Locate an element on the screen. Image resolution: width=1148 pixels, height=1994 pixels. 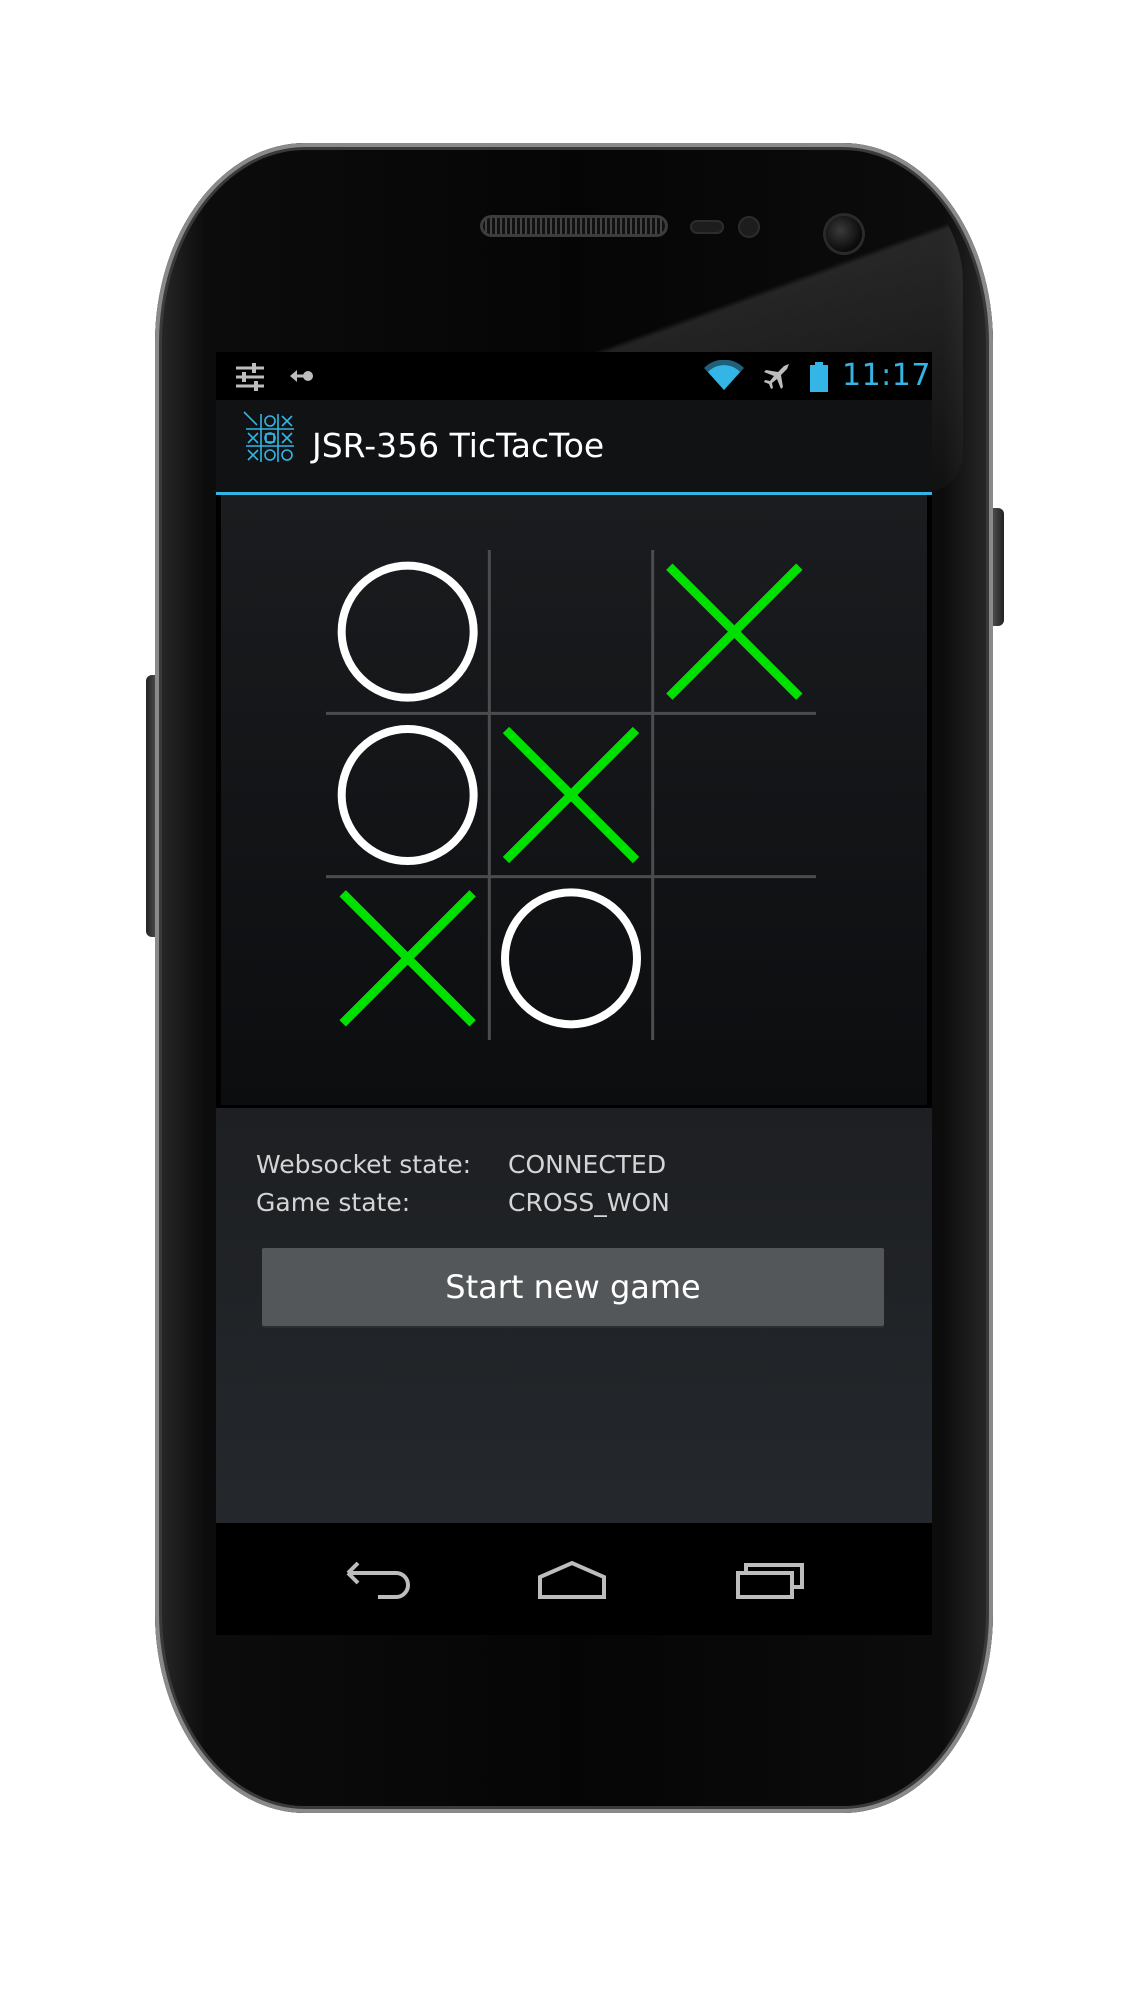
tictactoe-app-icon is located at coordinates (270, 438).